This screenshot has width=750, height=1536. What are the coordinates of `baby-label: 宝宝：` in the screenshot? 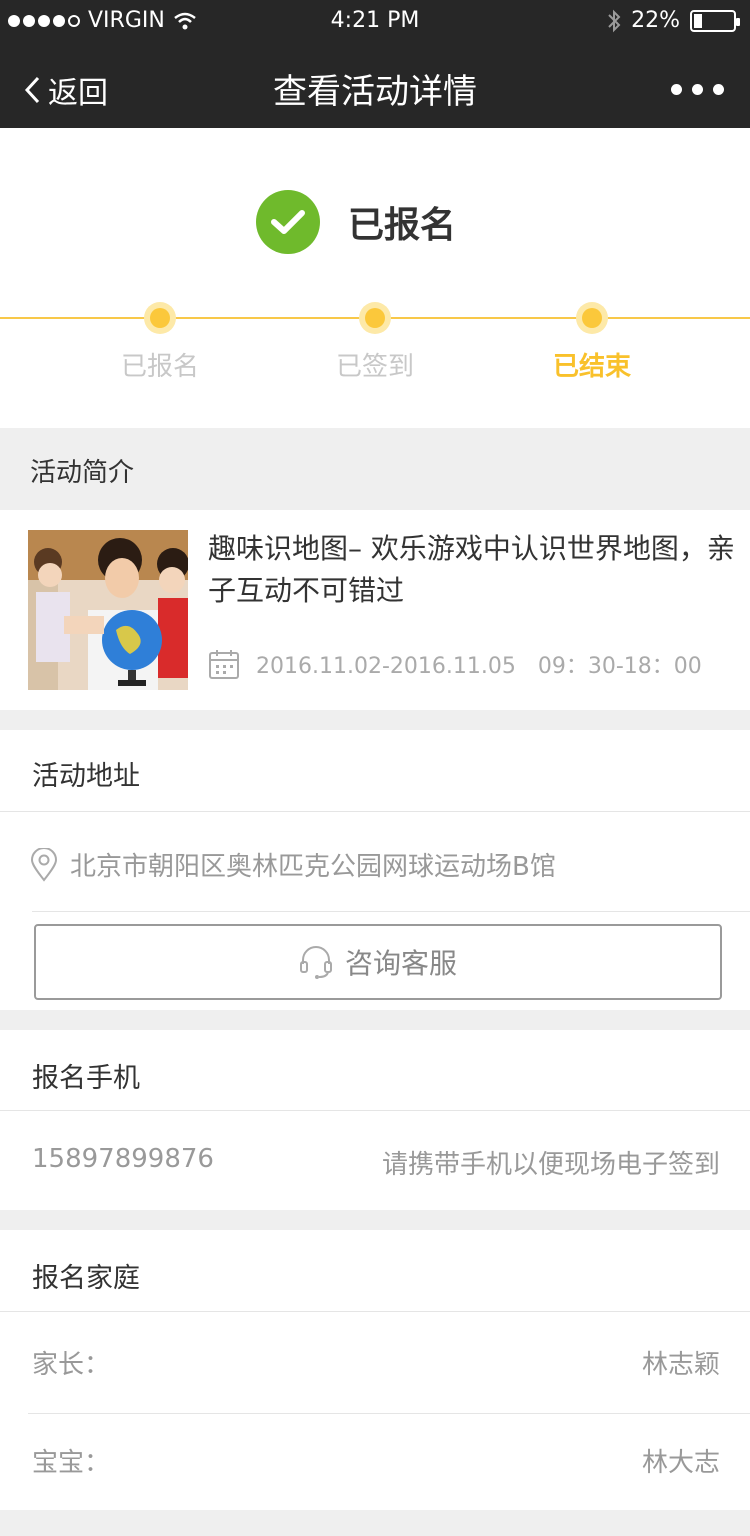 It's located at (71, 1463).